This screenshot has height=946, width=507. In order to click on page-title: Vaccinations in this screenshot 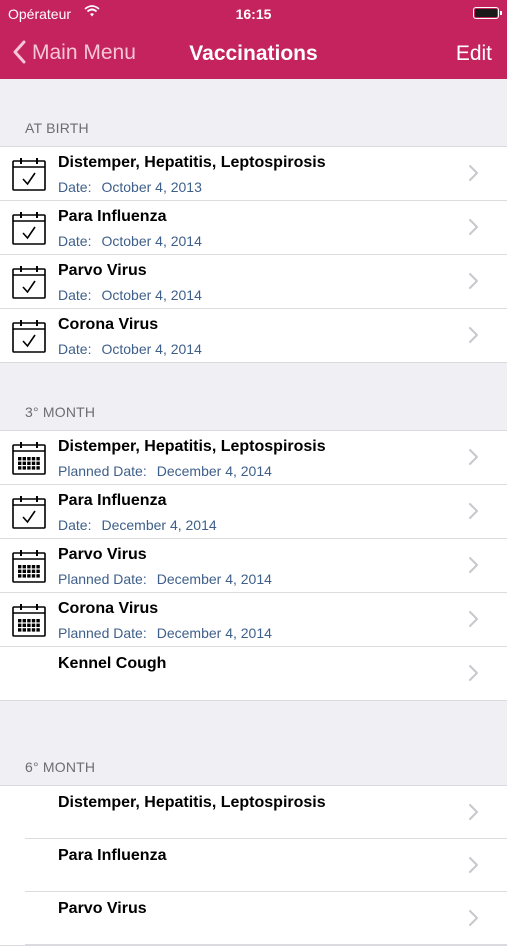, I will do `click(253, 53)`.